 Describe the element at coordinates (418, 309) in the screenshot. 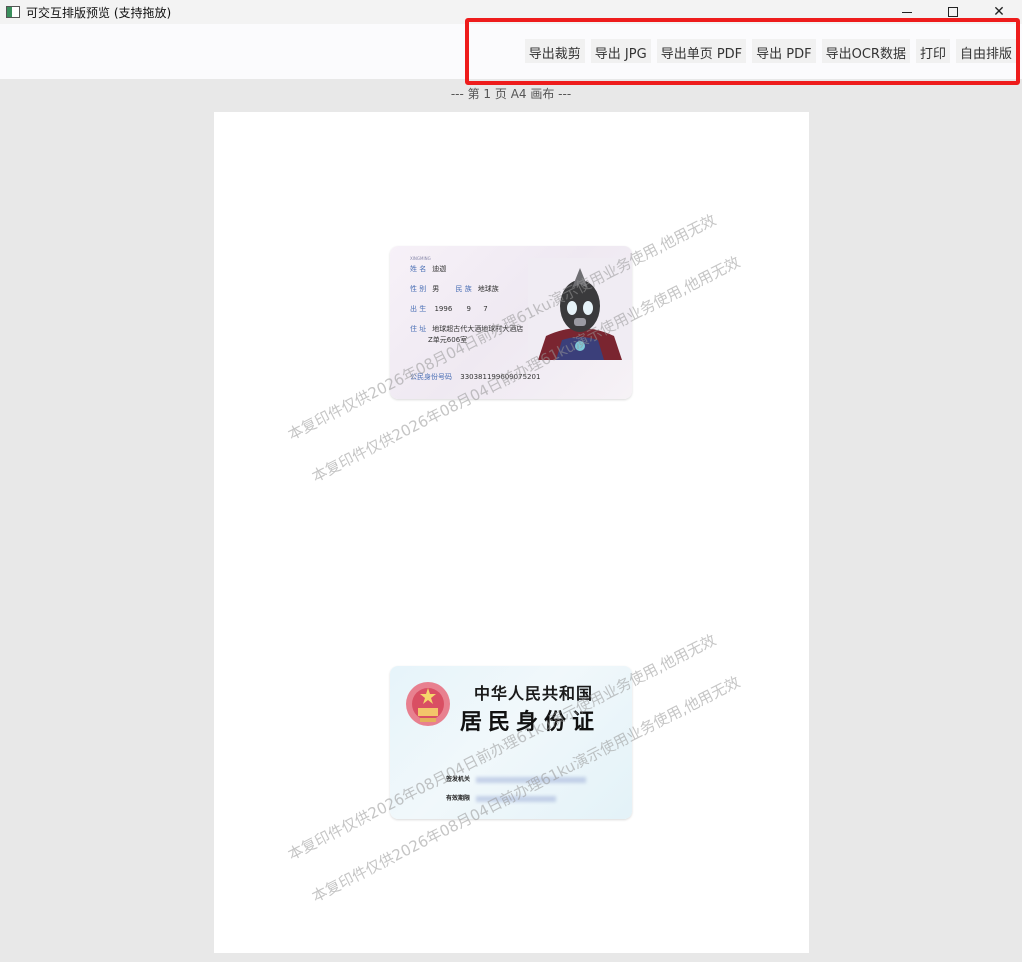

I see `birth-label: 出 生` at that location.